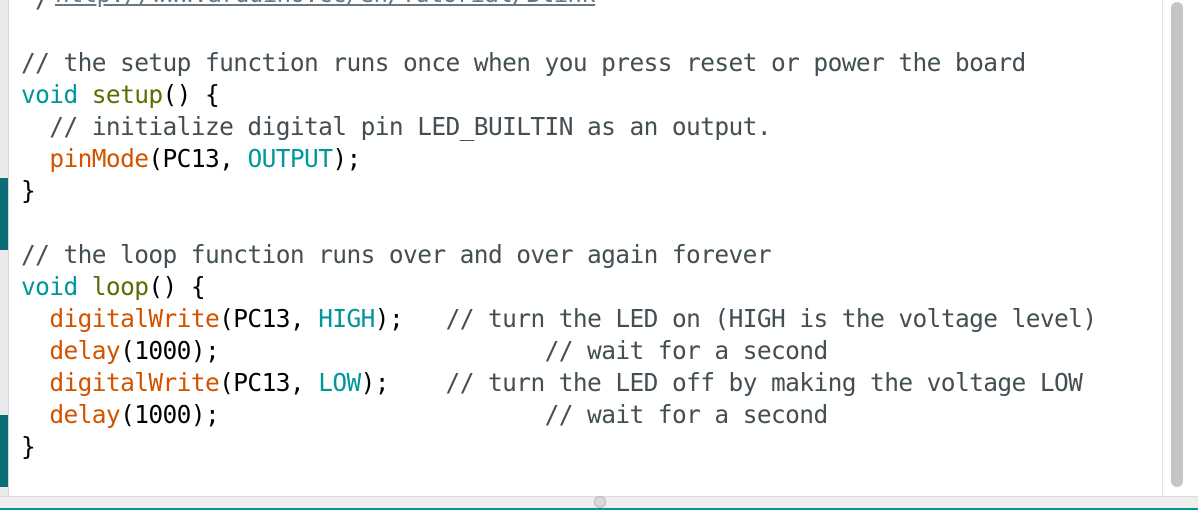 Image resolution: width=1198 pixels, height=510 pixels. What do you see at coordinates (99, 158) in the screenshot?
I see `code-token-func: pinMode` at bounding box center [99, 158].